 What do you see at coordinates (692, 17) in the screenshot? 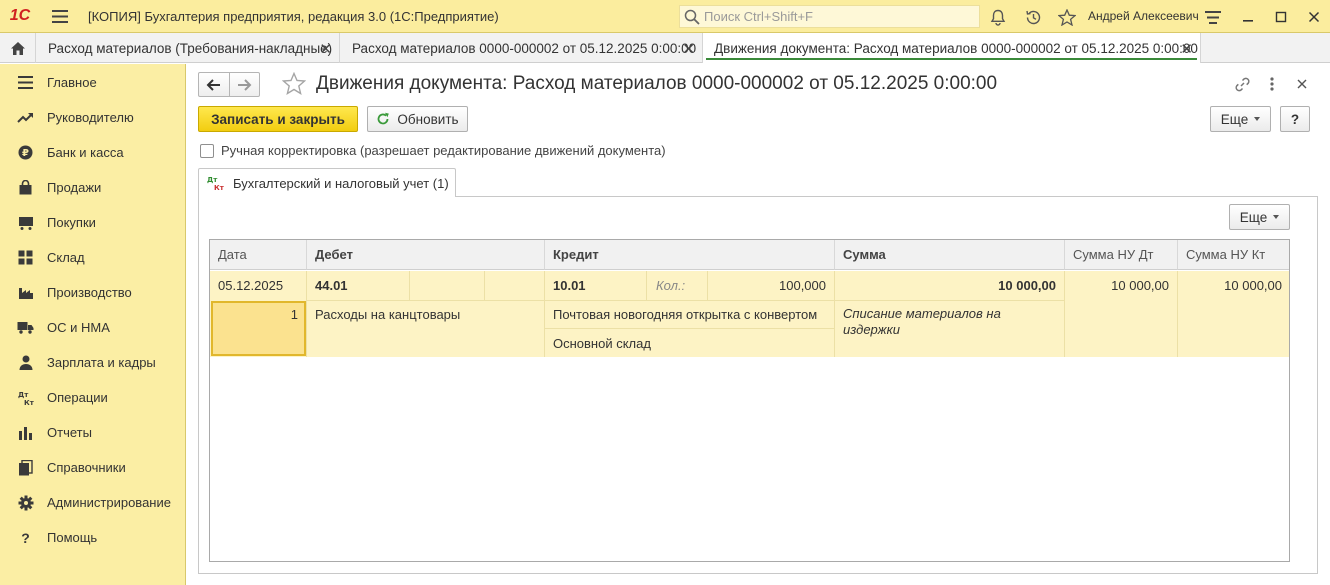
I see `search-icon` at bounding box center [692, 17].